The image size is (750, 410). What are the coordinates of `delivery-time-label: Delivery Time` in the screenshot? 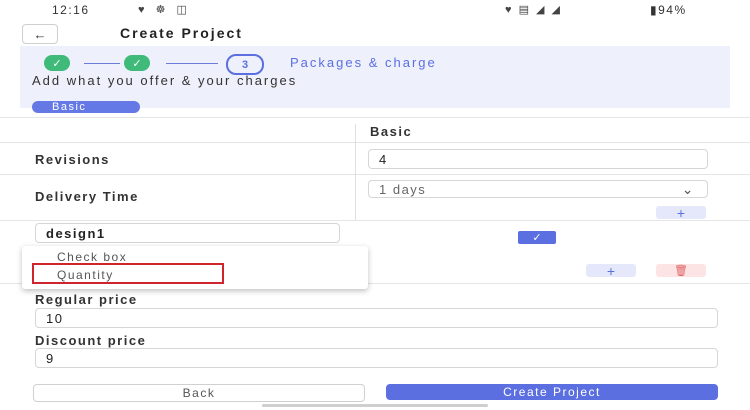 It's located at (87, 196).